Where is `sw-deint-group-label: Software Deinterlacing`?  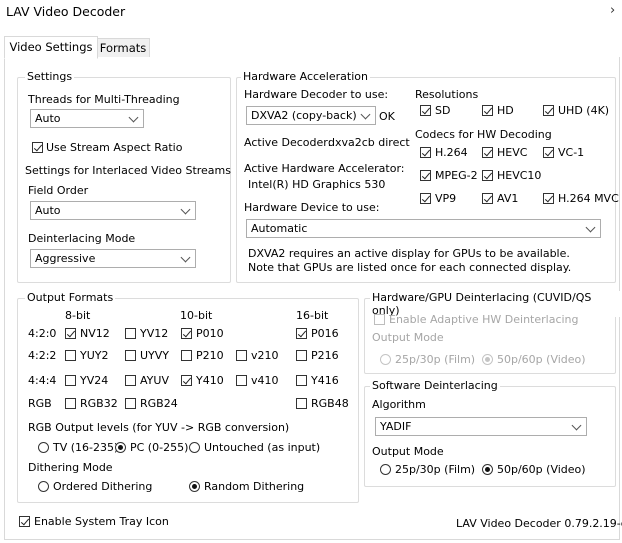
sw-deint-group-label: Software Deinterlacing is located at coordinates (435, 385).